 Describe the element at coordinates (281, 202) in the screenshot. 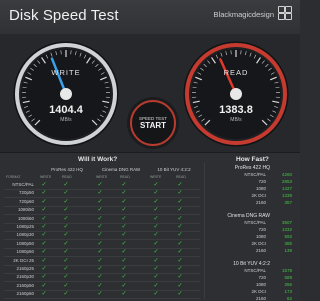

I see `how-fast-value: 357` at that location.